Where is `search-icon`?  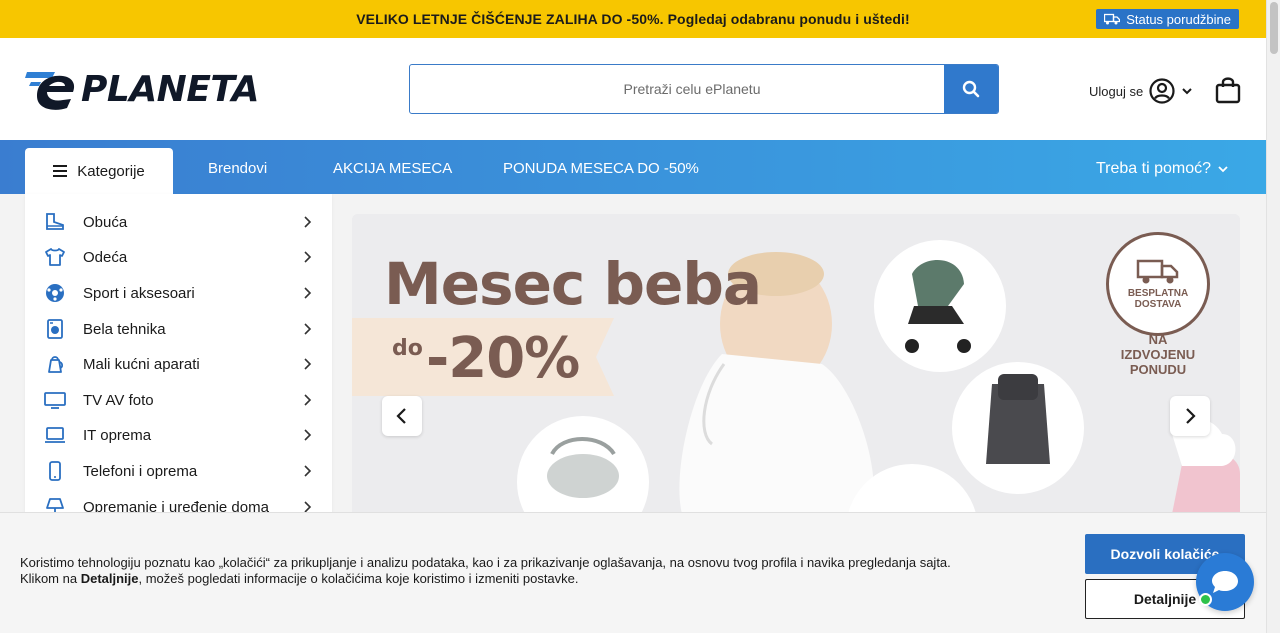
search-icon is located at coordinates (971, 89).